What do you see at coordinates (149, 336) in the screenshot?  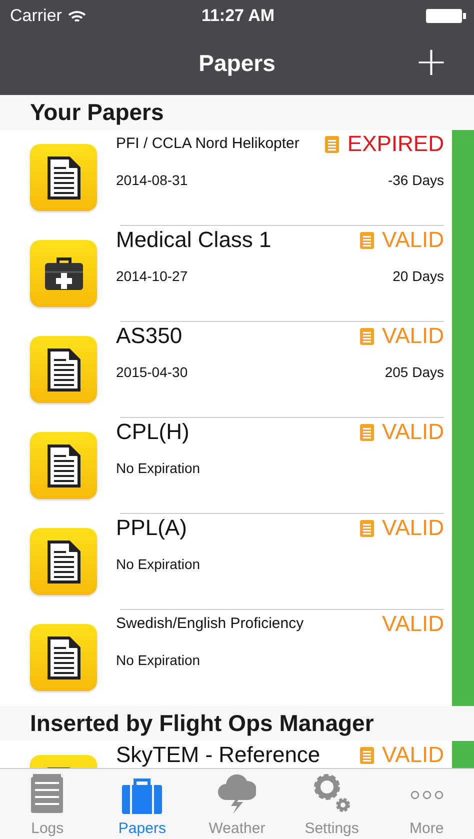 I see `paper-title: AS350` at bounding box center [149, 336].